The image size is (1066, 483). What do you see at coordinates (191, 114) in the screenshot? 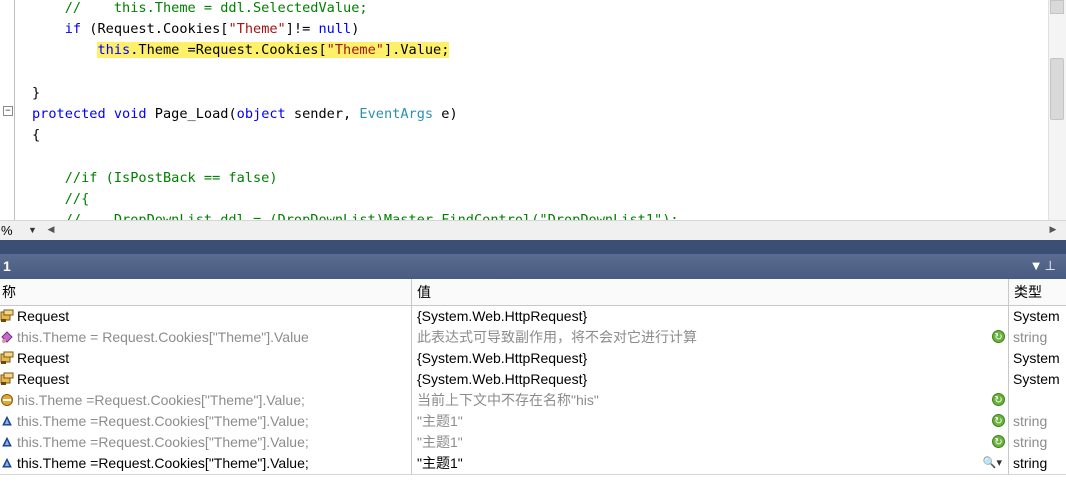
I see `code-token: Page_Load(` at bounding box center [191, 114].